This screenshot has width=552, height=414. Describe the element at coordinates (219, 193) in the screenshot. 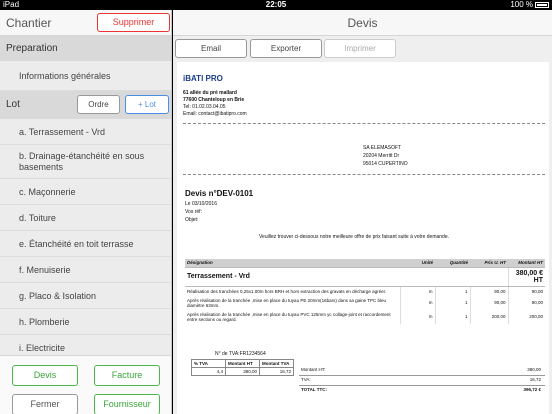

I see `devis-number: Devis n°DEV-0101` at that location.